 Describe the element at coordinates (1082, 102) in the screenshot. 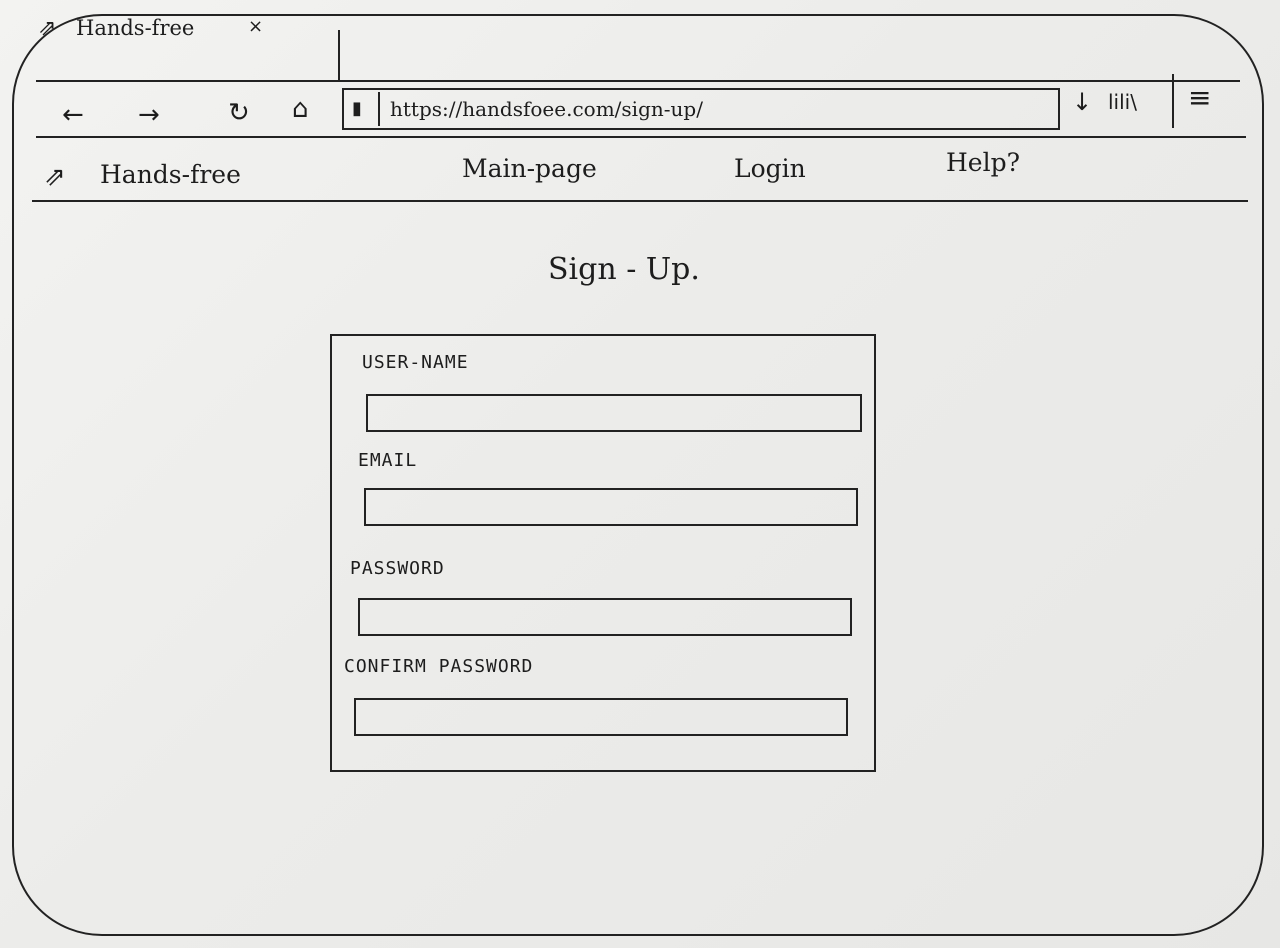

I see `download-button: ↓` at that location.